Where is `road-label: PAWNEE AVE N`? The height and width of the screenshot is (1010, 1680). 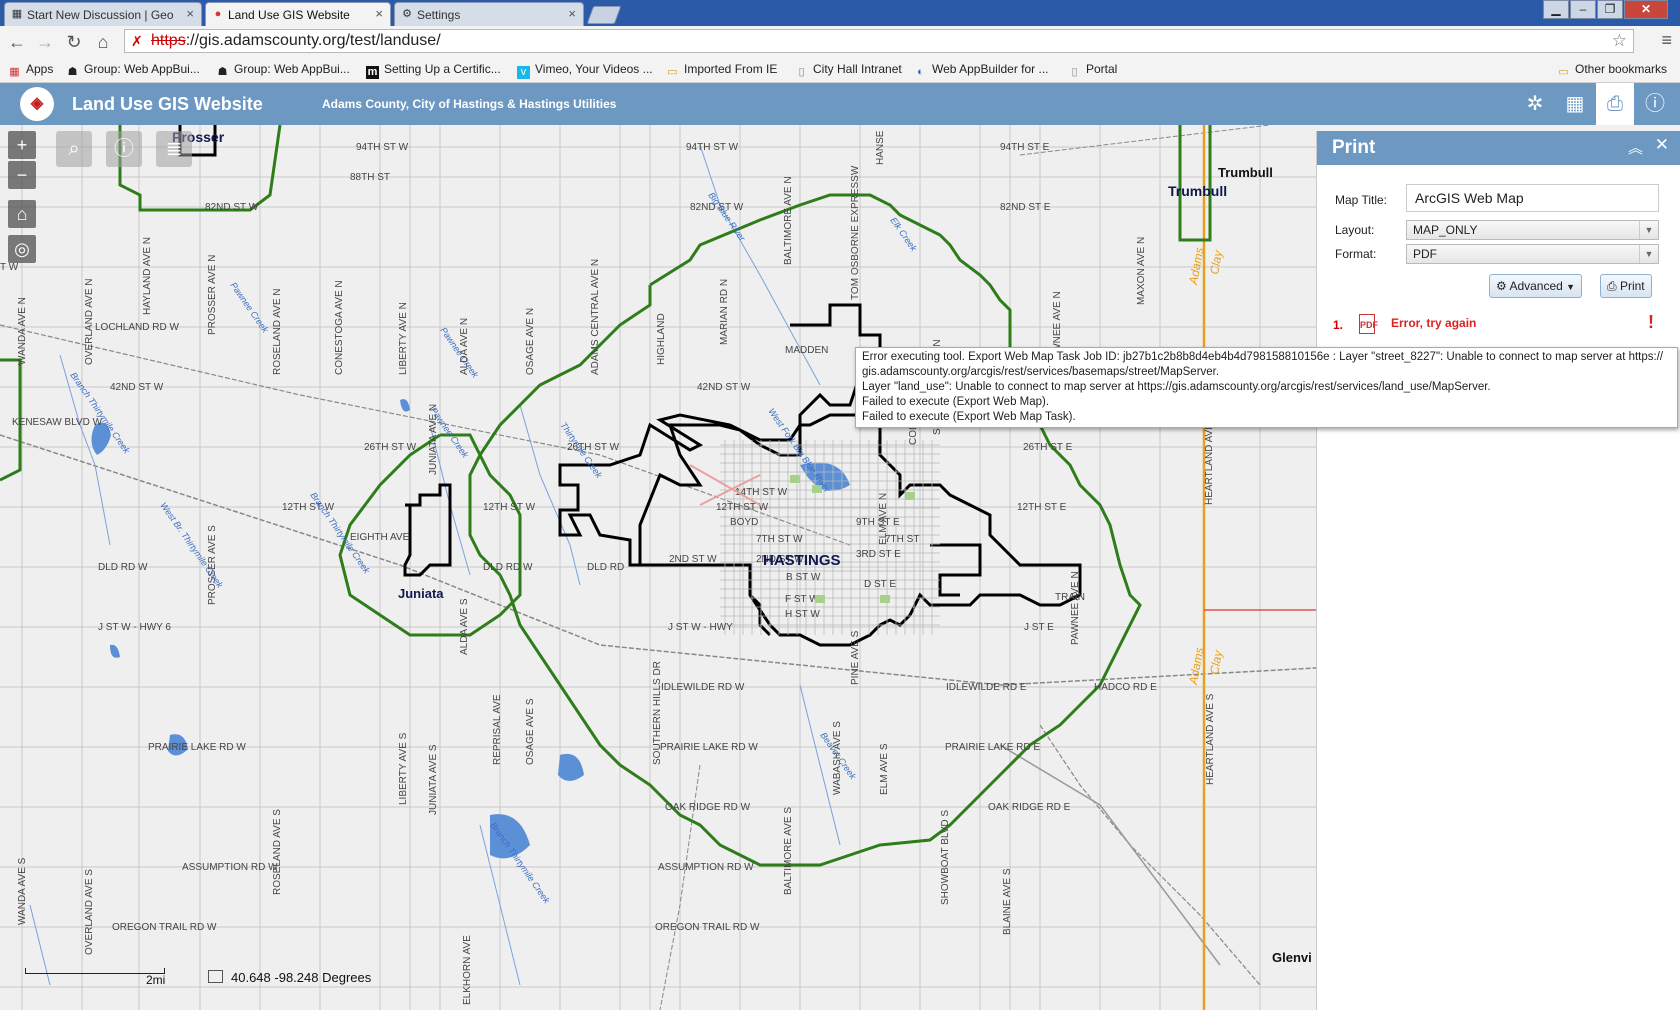 road-label: PAWNEE AVE N is located at coordinates (1075, 608).